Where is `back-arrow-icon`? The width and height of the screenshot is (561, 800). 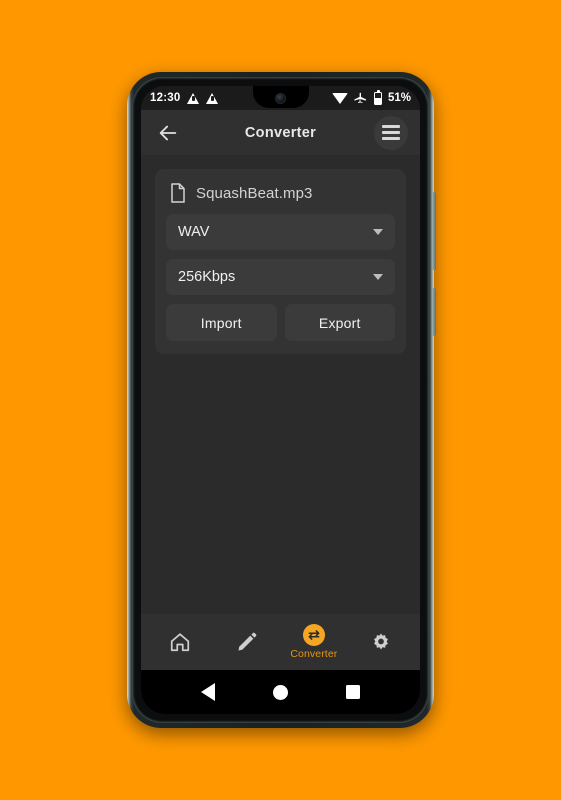
back-arrow-icon is located at coordinates (168, 133).